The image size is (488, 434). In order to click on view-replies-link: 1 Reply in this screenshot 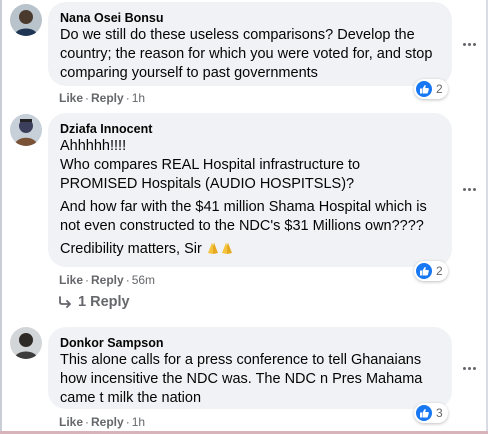, I will do `click(94, 302)`.